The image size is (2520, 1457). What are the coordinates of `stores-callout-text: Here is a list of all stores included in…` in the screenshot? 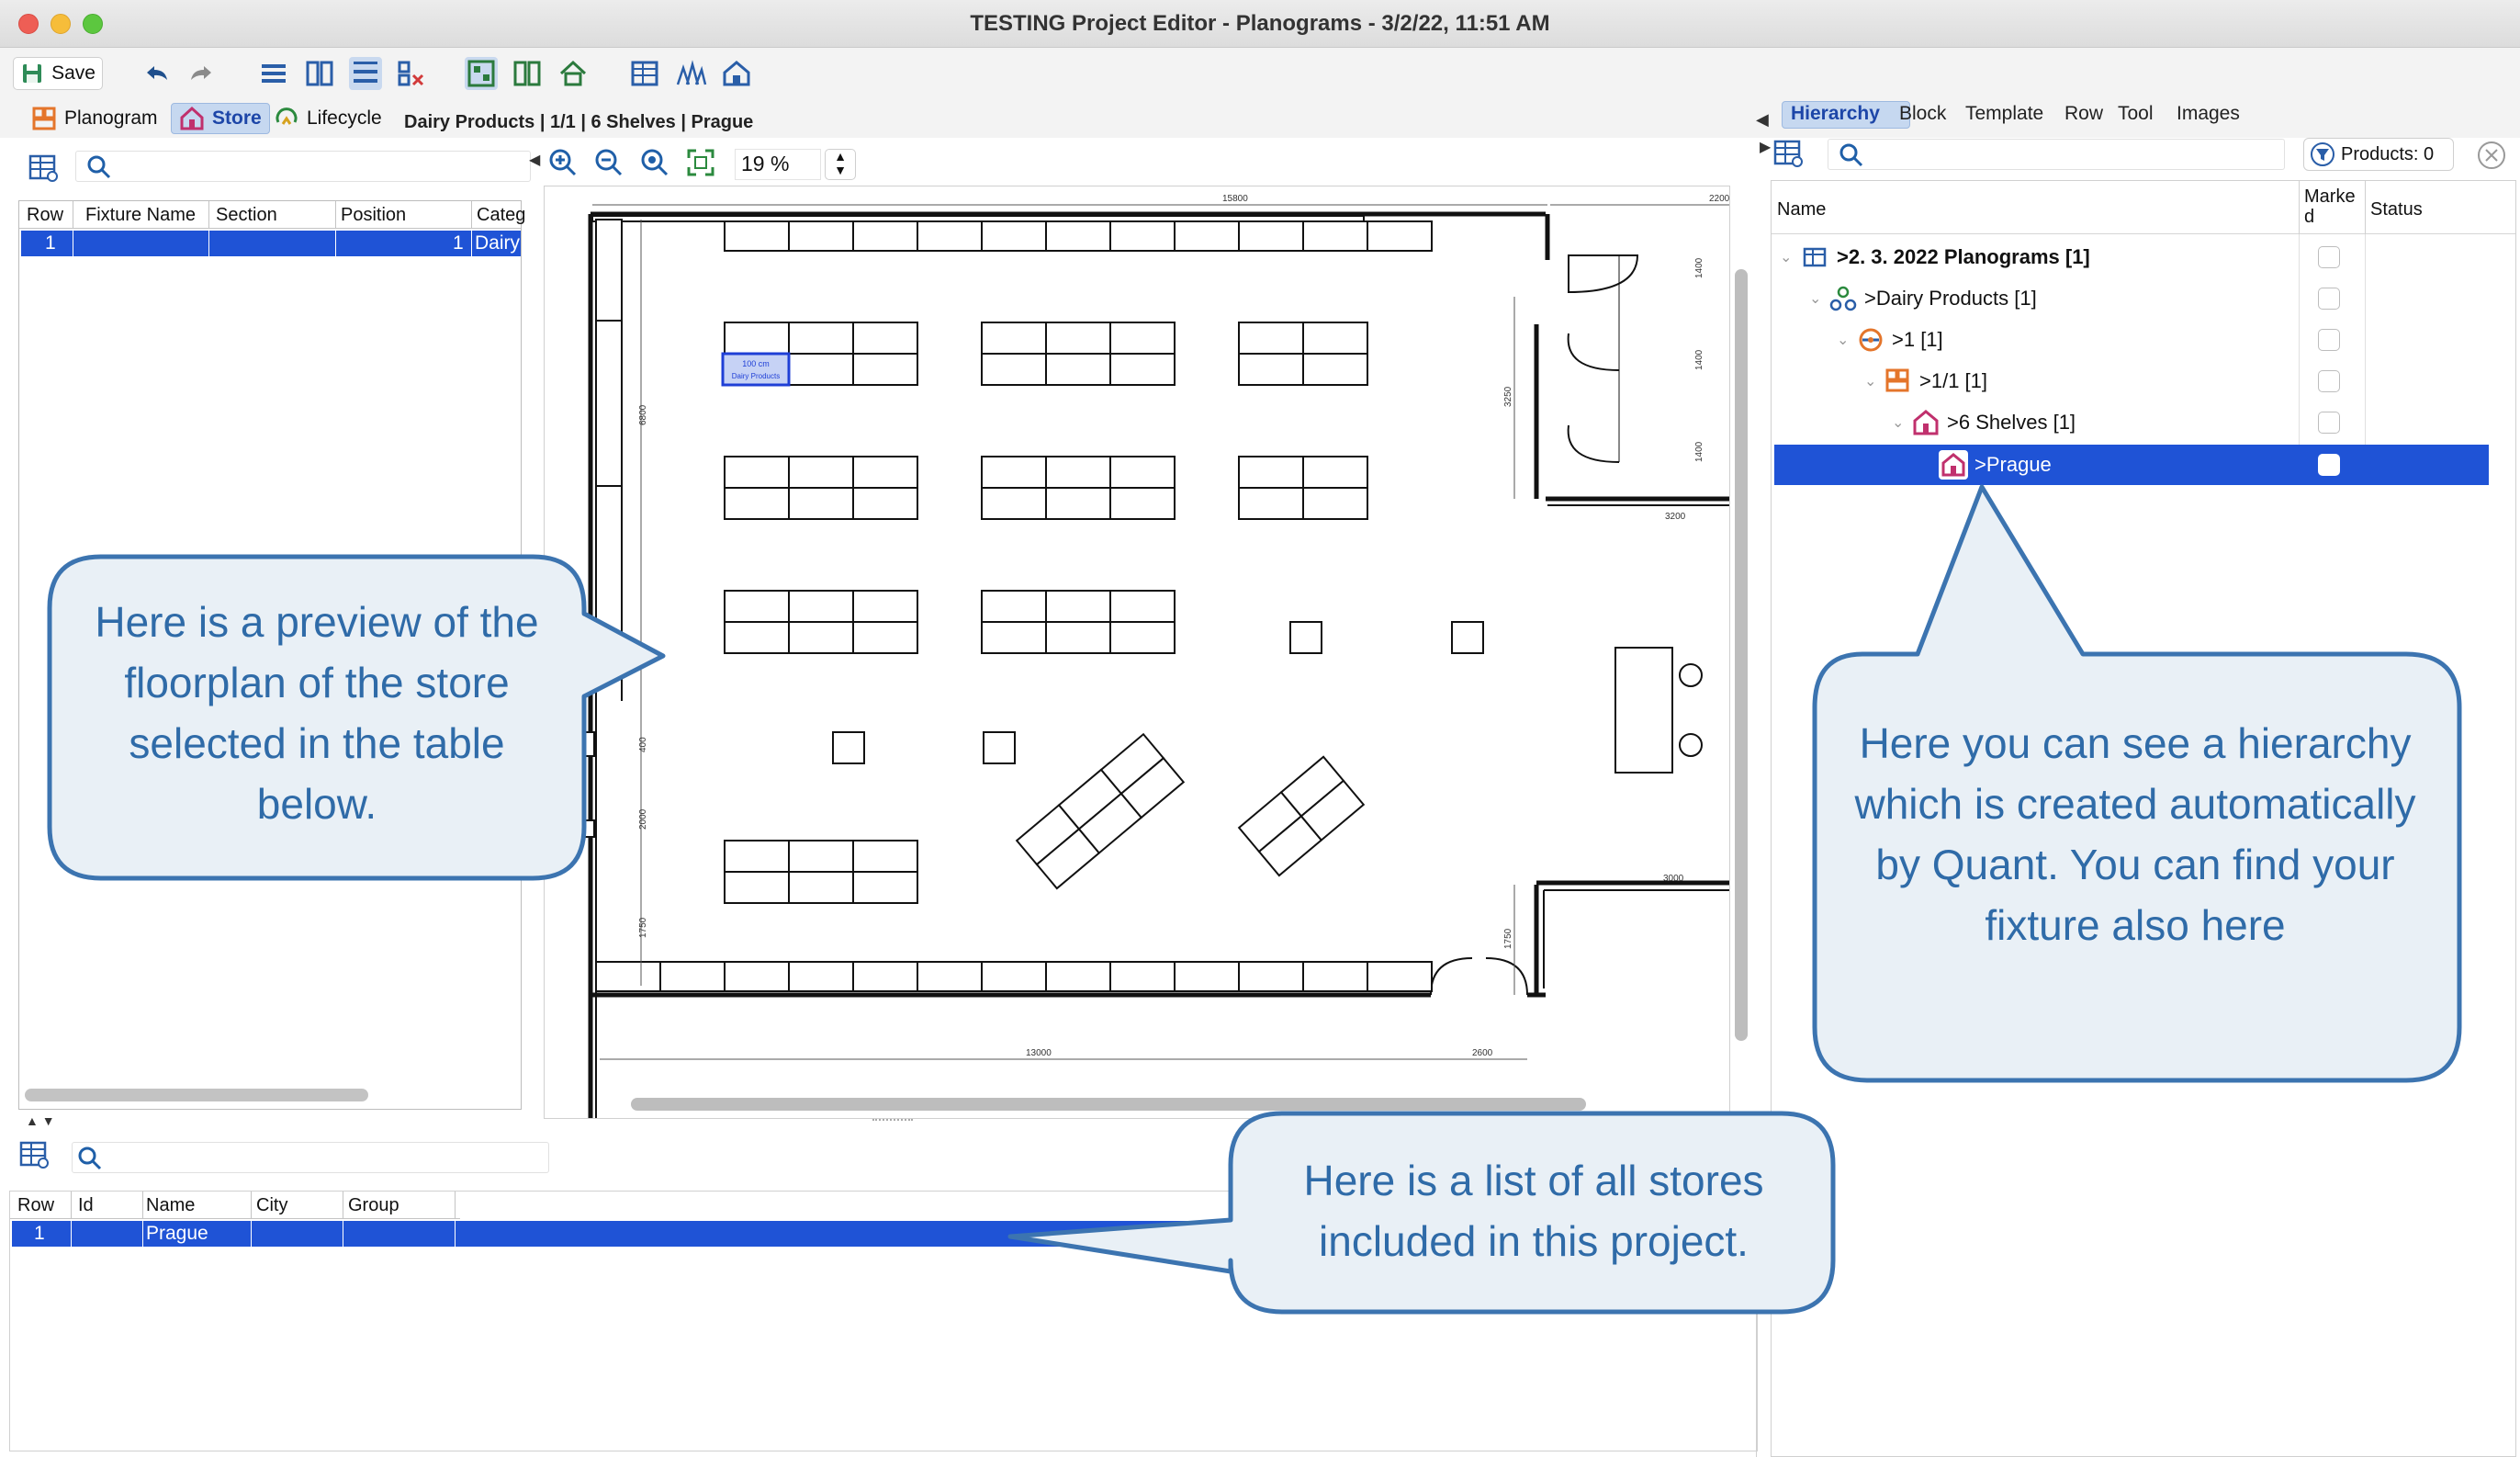 It's located at (1533, 1211).